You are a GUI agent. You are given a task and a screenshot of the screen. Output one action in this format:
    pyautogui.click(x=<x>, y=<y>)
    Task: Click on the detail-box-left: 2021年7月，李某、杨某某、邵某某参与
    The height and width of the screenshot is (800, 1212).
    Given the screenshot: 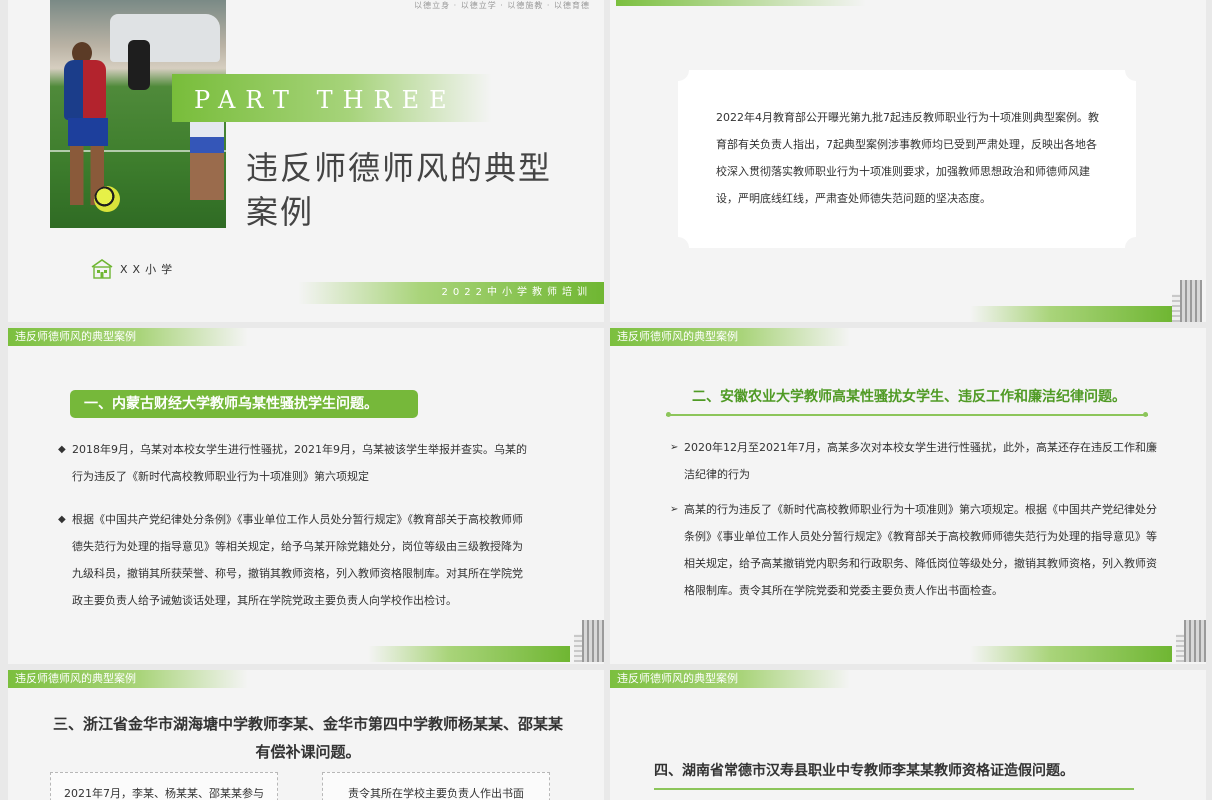 What is the action you would take?
    pyautogui.click(x=164, y=786)
    